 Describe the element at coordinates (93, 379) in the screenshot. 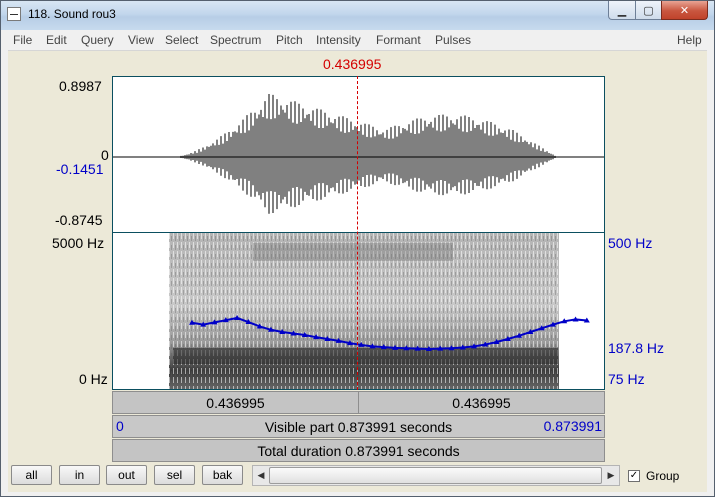

I see `spec-freq-bottom-label: 0 Hz` at that location.